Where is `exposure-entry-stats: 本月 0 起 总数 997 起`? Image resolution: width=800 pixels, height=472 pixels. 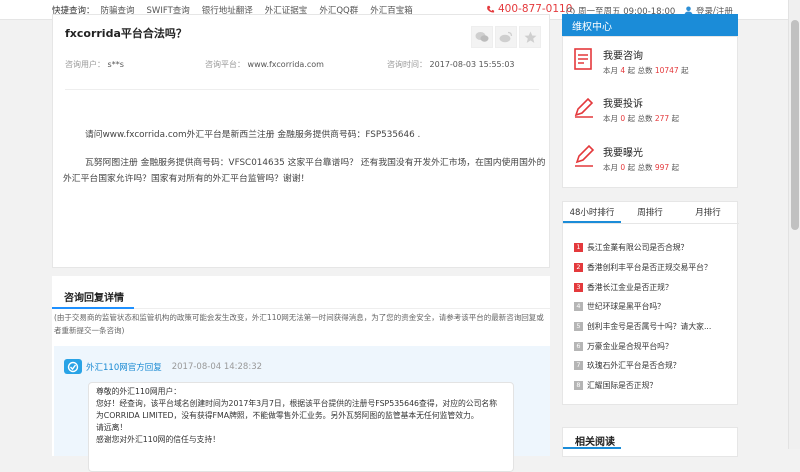
exposure-entry-stats: 本月 0 起 总数 997 起 is located at coordinates (641, 167).